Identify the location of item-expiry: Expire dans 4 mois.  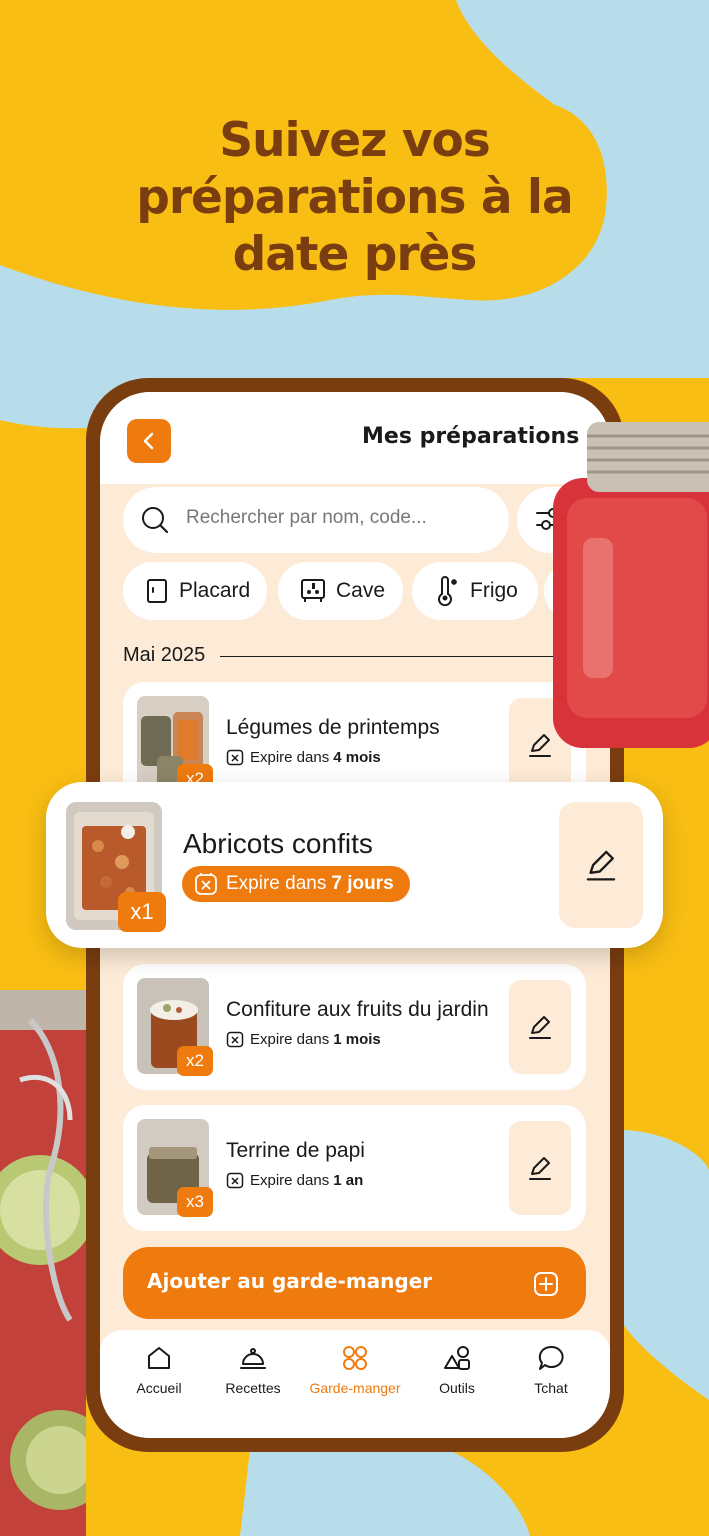
(303, 757).